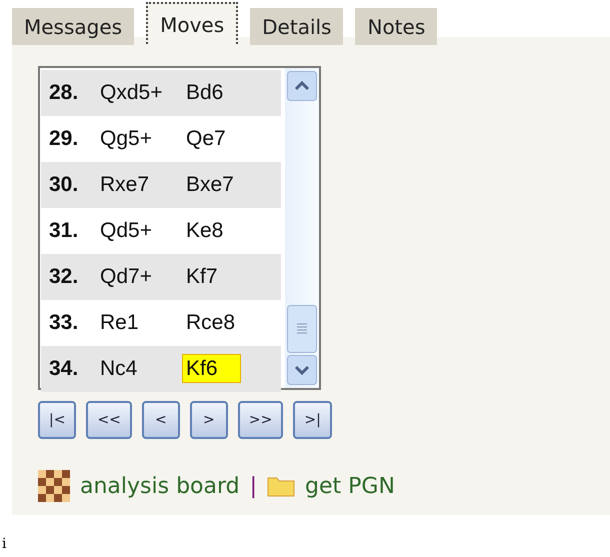 This screenshot has width=610, height=557. Describe the element at coordinates (205, 92) in the screenshot. I see `move: Bd6` at that location.